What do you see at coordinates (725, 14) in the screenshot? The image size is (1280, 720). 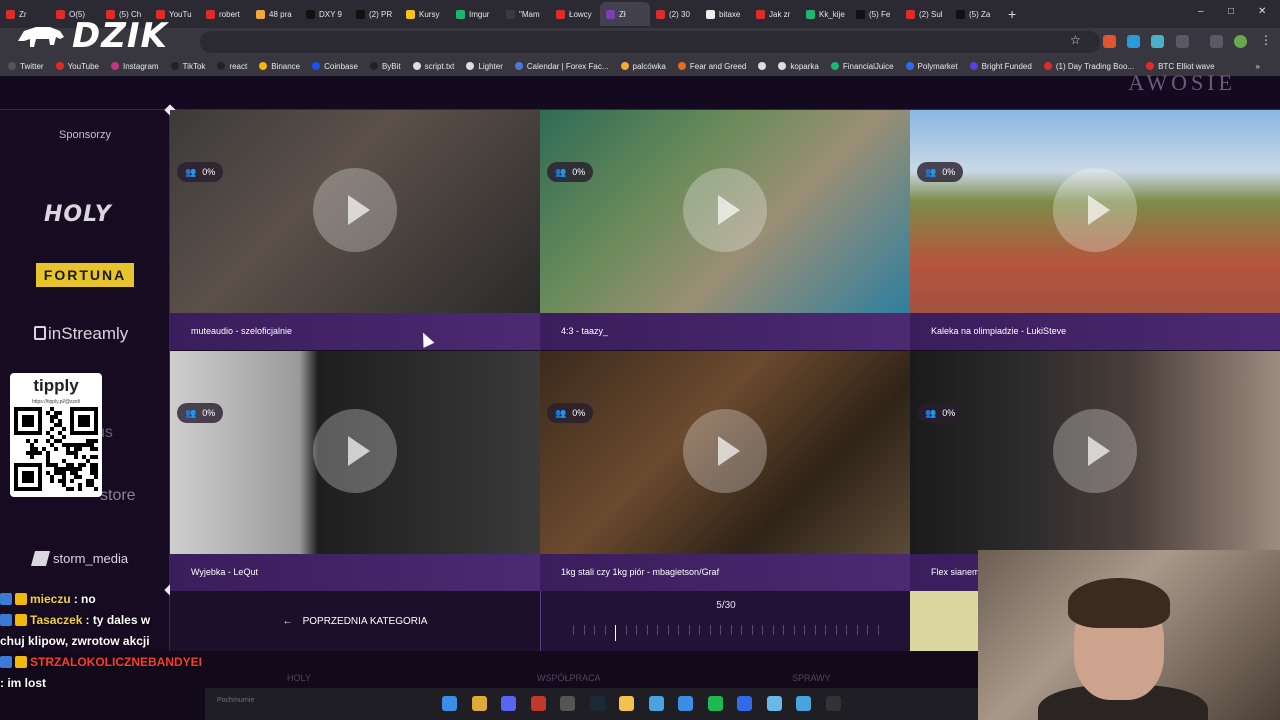 I see `browser-tab: bitaxe` at bounding box center [725, 14].